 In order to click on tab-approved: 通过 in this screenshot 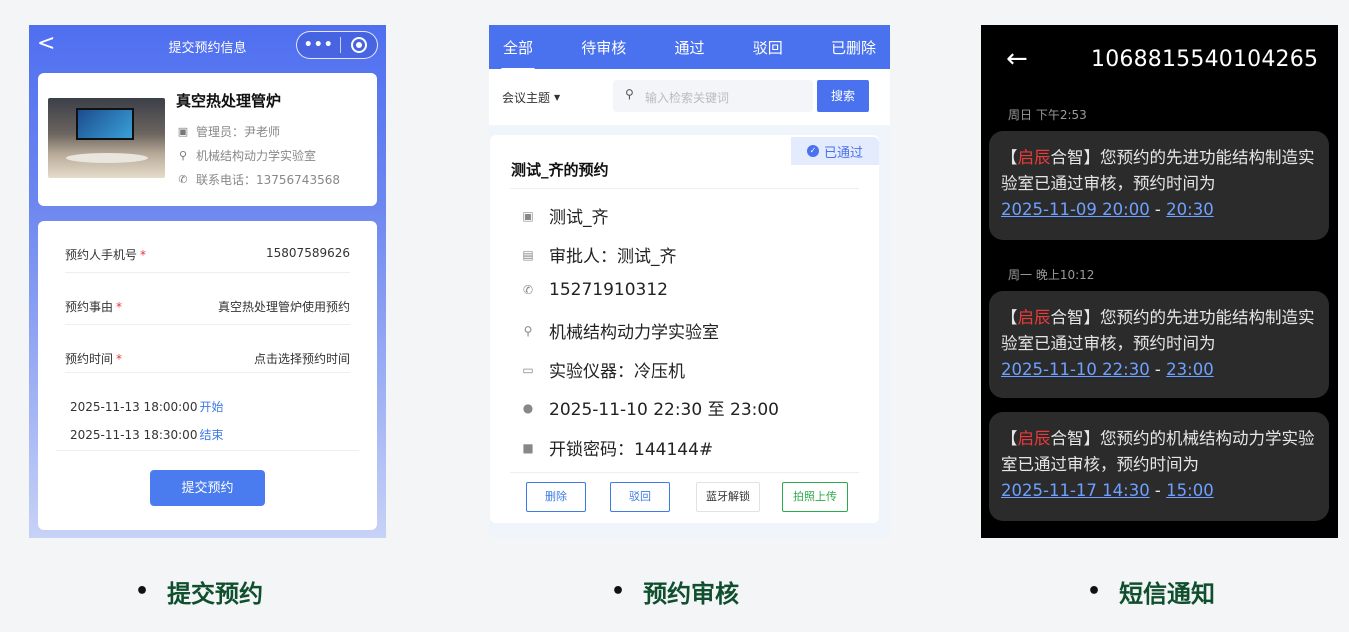, I will do `click(689, 47)`.